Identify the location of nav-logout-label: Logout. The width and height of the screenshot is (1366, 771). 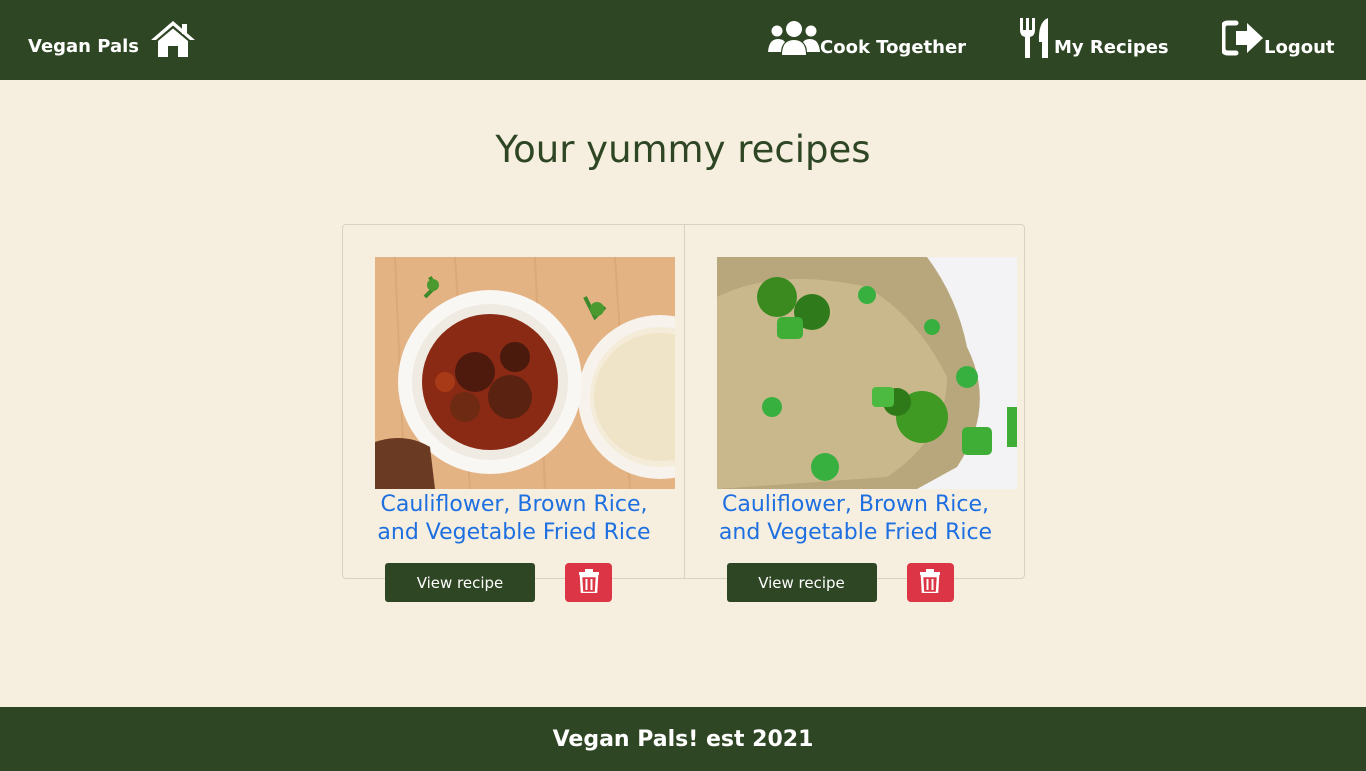
(1299, 47).